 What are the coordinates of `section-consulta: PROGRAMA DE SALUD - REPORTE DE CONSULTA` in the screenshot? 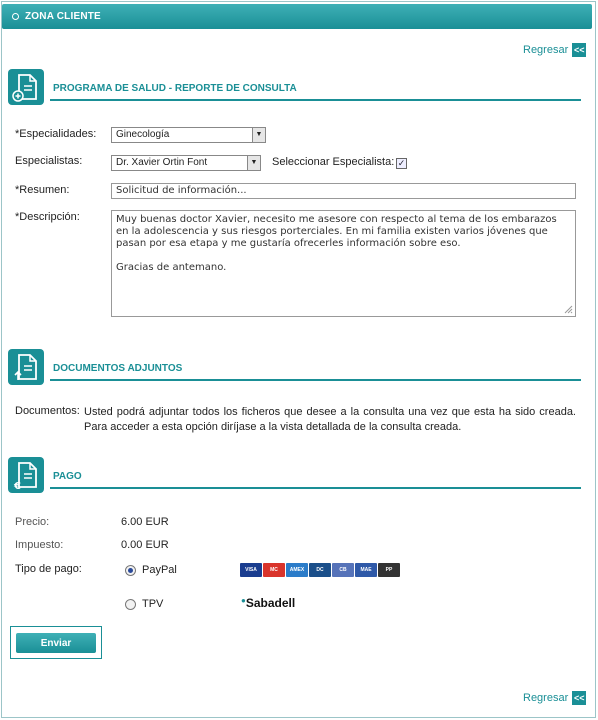 It's located at (294, 89).